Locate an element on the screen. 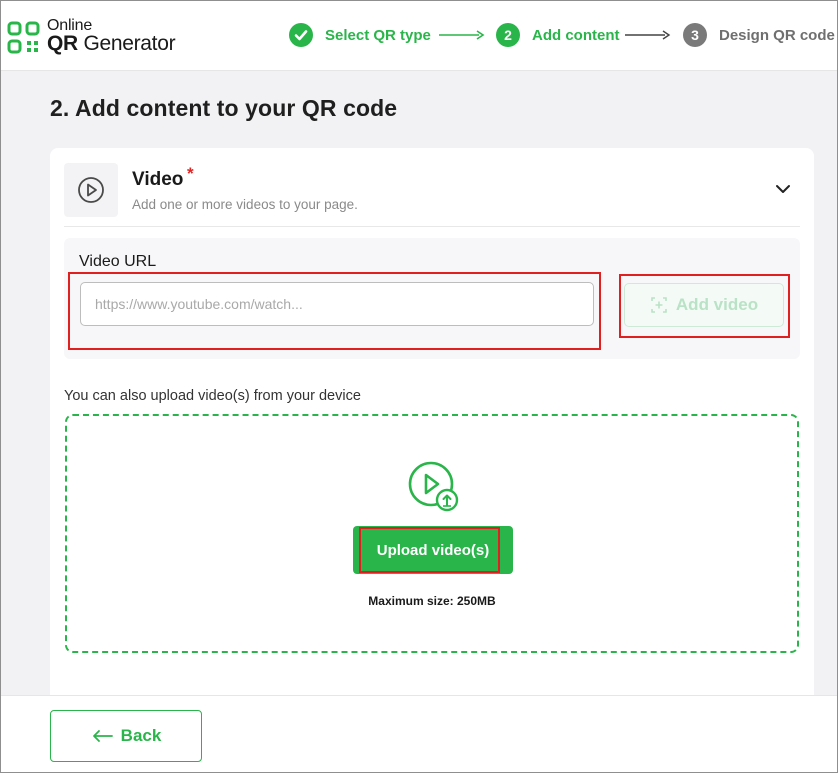 The width and height of the screenshot is (838, 773). play-circle-icon is located at coordinates (91, 190).